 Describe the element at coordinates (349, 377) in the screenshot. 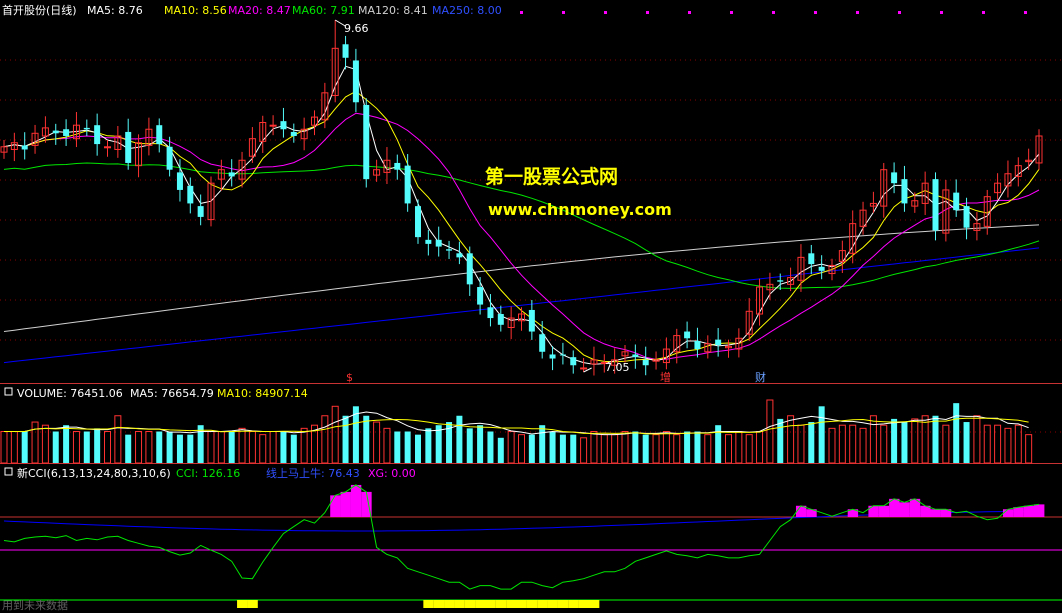

I see `event-marker-s: $` at that location.